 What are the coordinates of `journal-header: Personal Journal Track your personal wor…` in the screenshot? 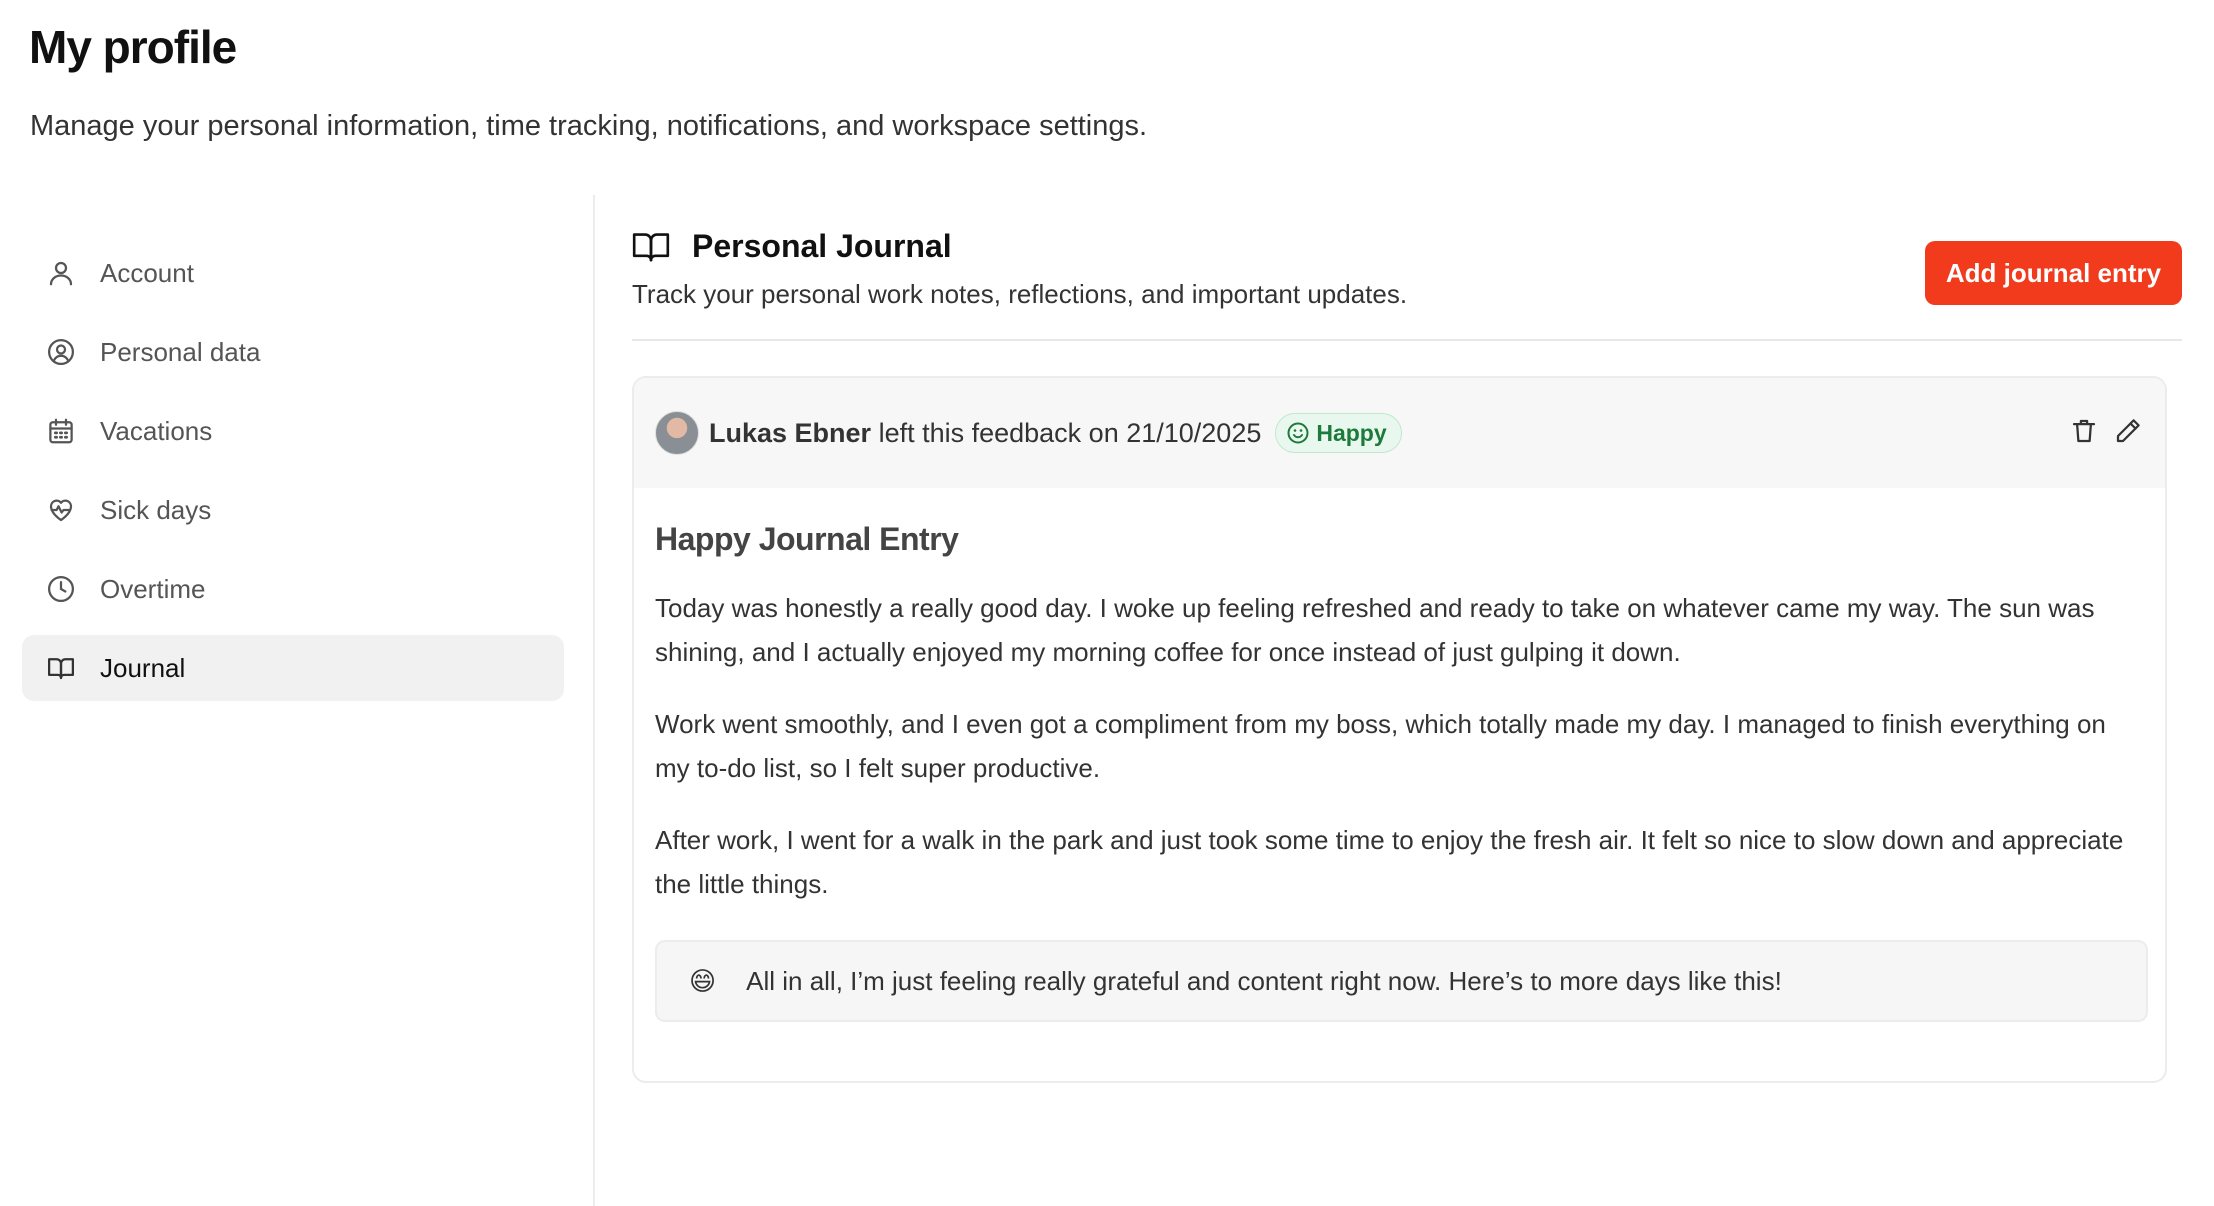 It's located at (1019, 269).